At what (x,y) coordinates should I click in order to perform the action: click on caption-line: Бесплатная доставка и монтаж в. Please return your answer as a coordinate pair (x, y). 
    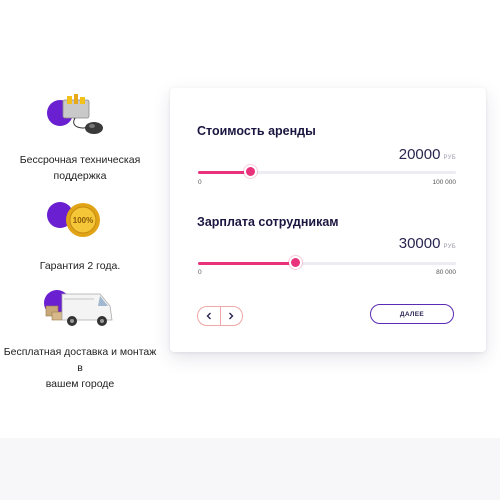
    Looking at the image, I should click on (80, 360).